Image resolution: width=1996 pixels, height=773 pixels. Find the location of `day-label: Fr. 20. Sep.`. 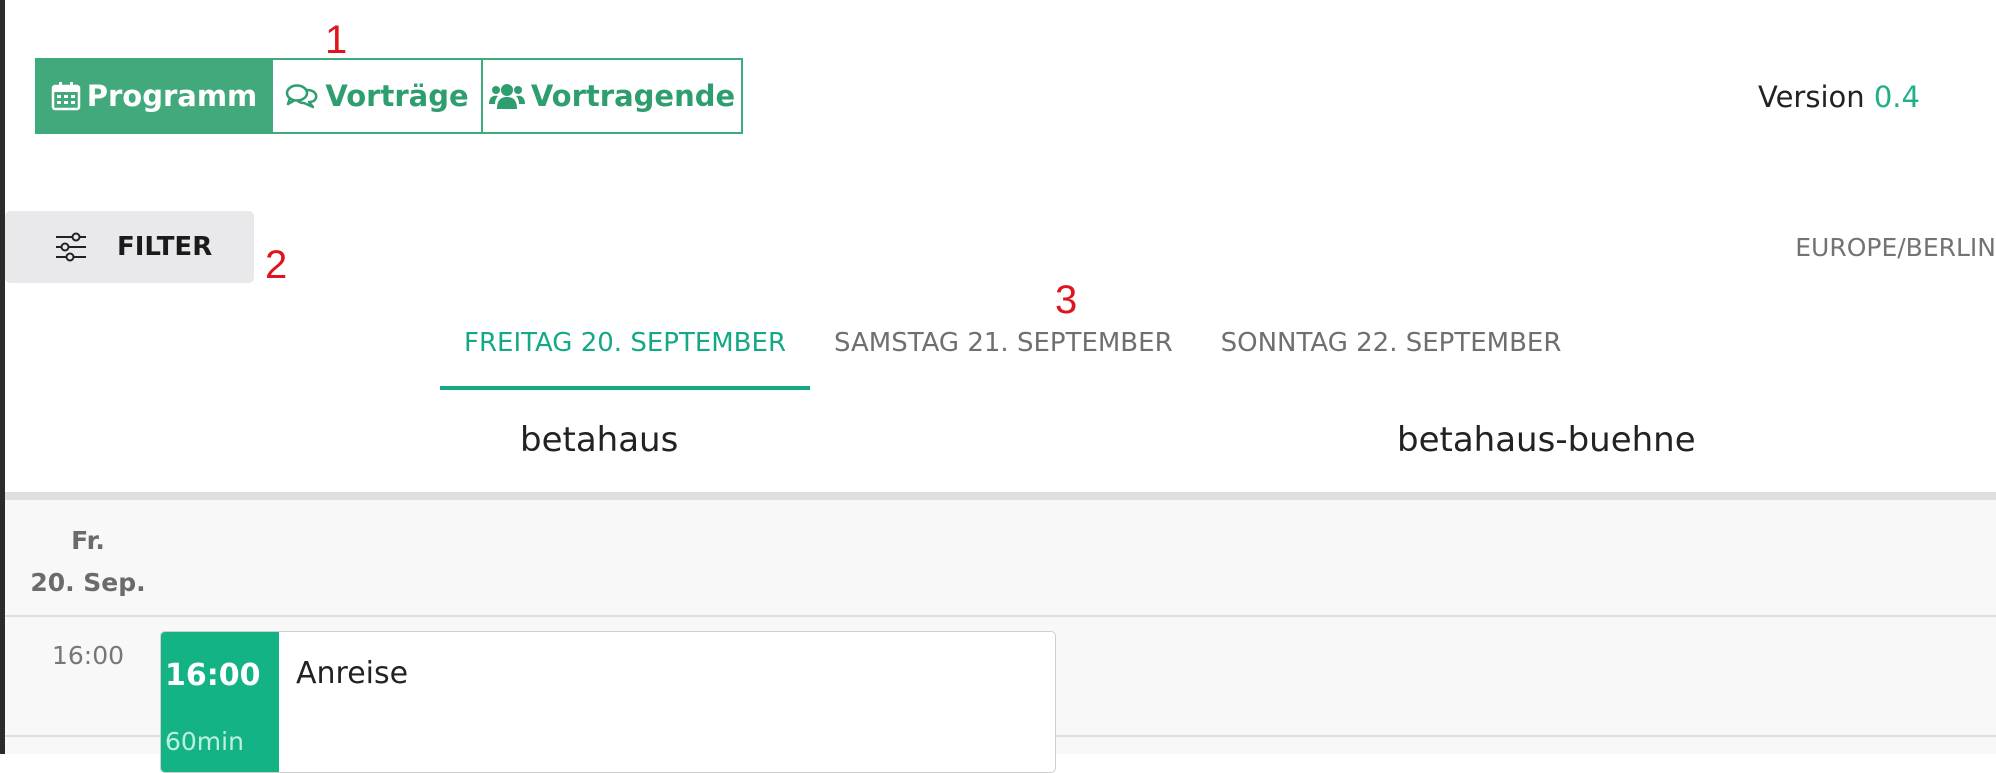

day-label: Fr. 20. Sep. is located at coordinates (88, 562).